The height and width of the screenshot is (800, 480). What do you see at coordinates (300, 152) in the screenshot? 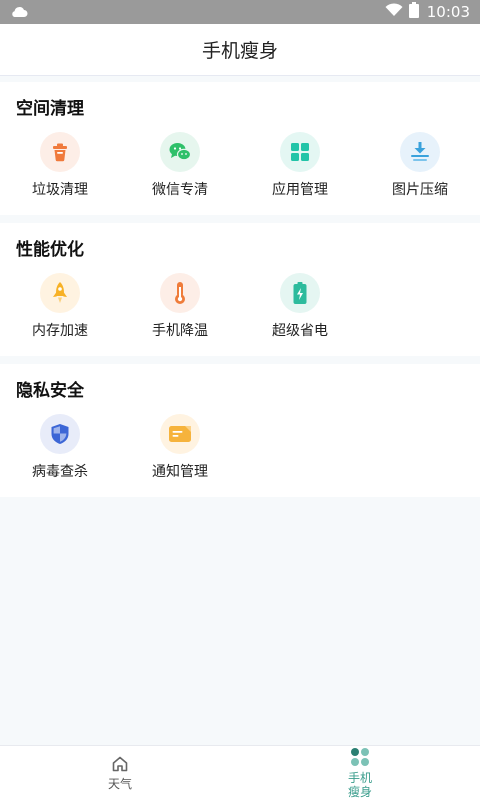
I see `apps-grid-icon` at bounding box center [300, 152].